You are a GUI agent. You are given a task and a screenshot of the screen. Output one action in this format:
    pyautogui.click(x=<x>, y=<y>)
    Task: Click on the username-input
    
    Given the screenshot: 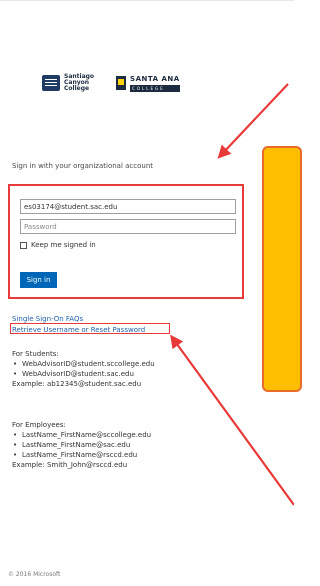 What is the action you would take?
    pyautogui.click(x=128, y=206)
    